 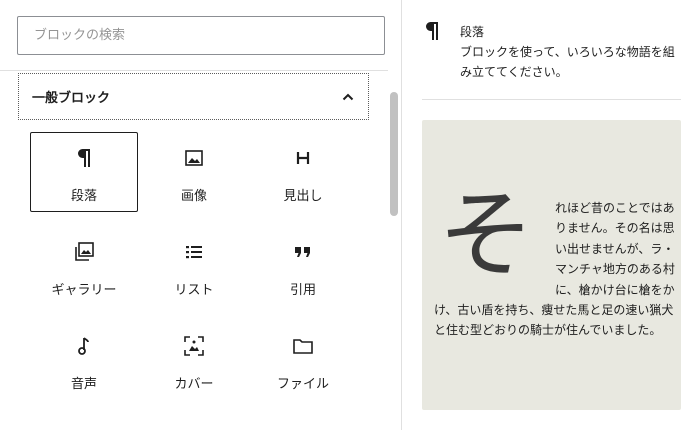 What do you see at coordinates (303, 158) in the screenshot?
I see `heading-icon` at bounding box center [303, 158].